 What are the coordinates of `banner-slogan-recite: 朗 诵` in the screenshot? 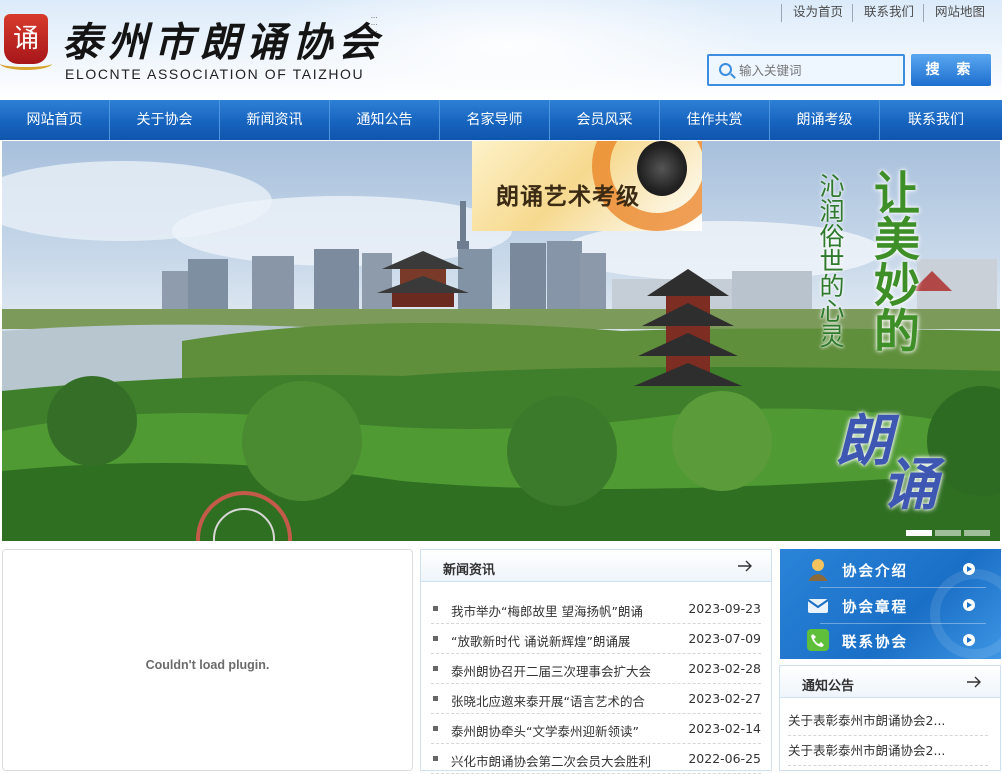 It's located at (893, 457).